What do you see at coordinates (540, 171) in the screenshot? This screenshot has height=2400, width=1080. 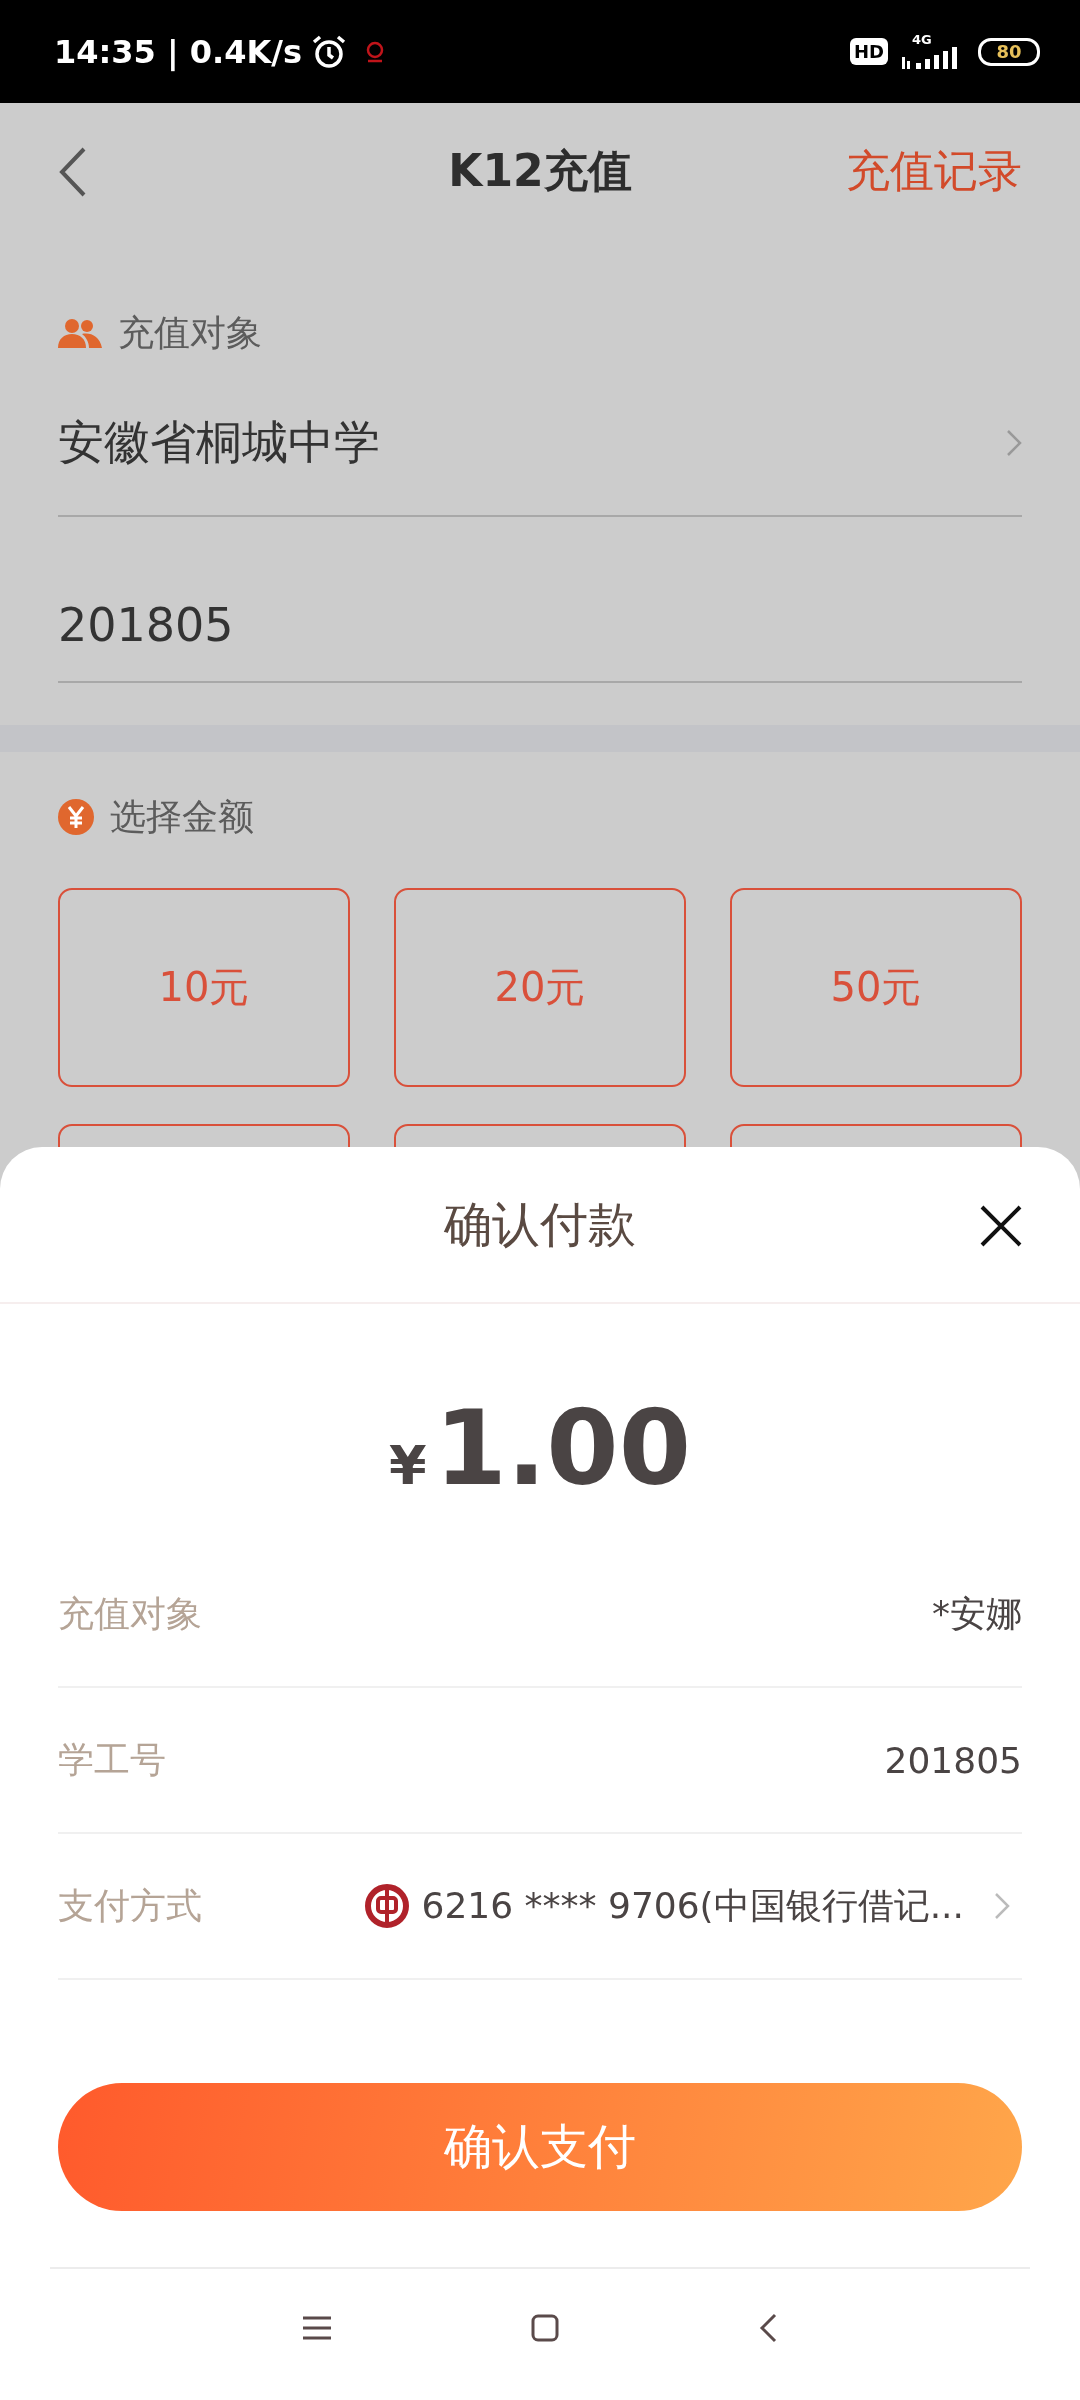 I see `page-title: K12充值` at bounding box center [540, 171].